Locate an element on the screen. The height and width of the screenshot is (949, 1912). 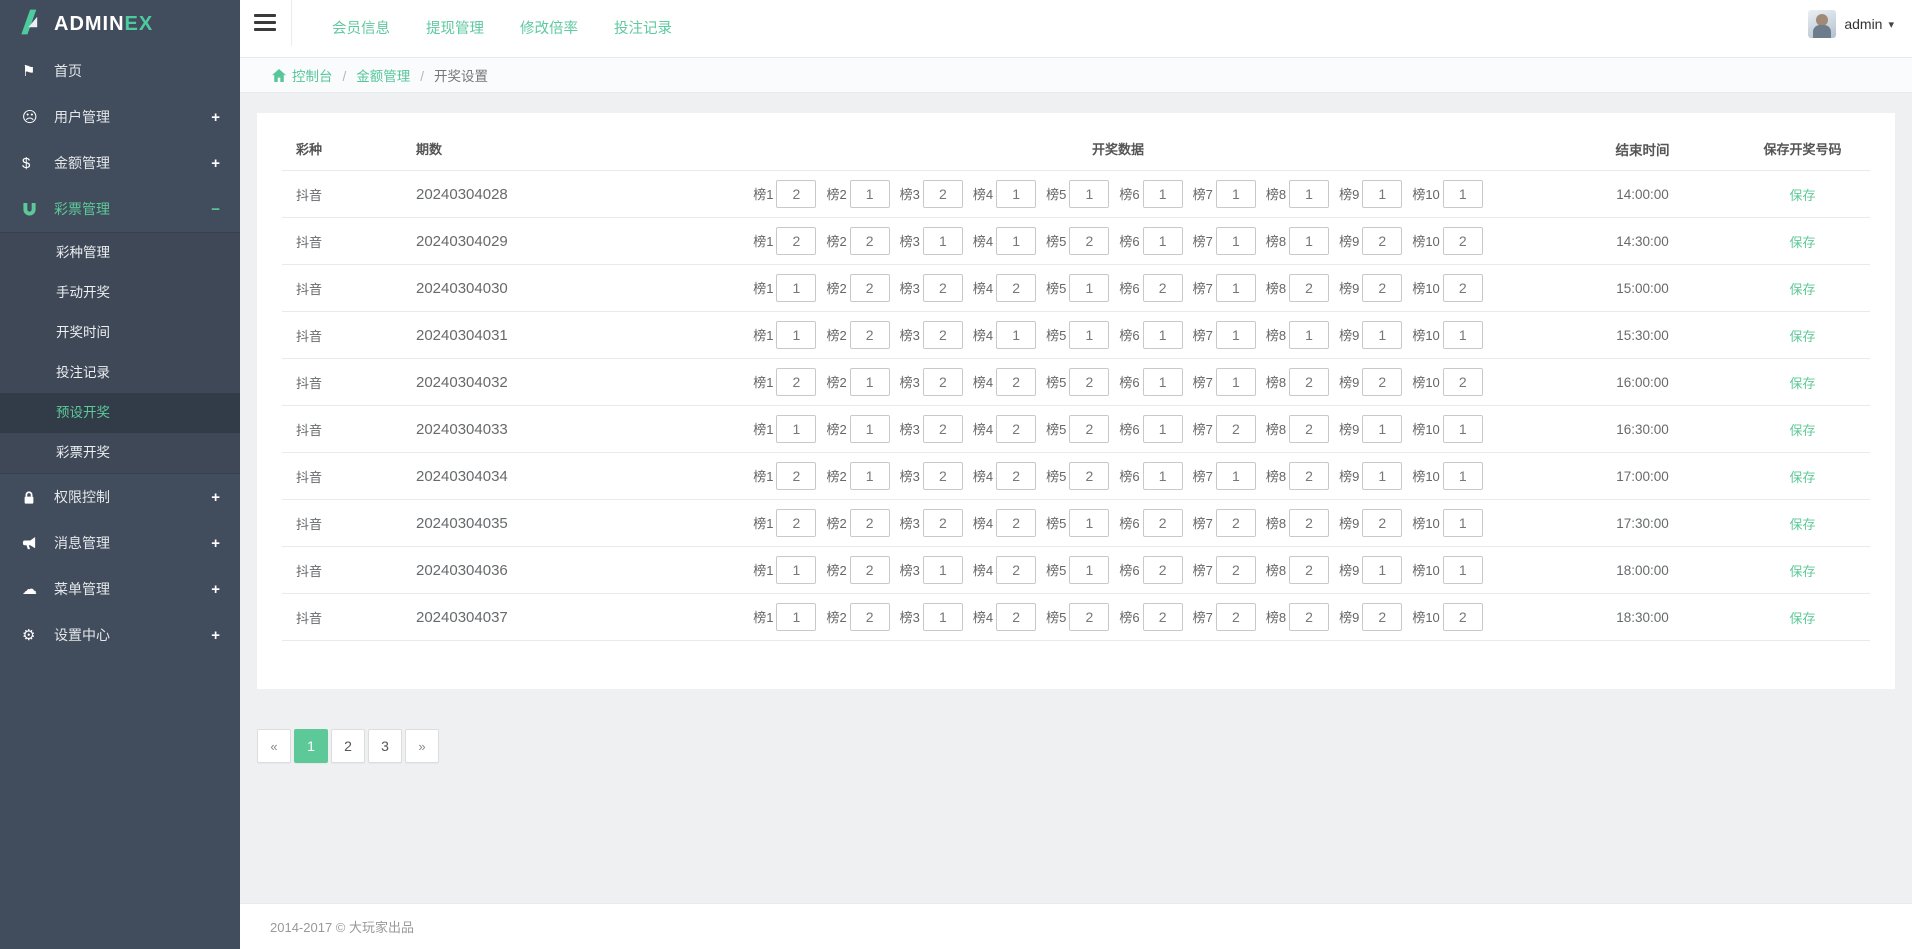
sidebar-item-settings: ⚙ 设置中心 + is located at coordinates (120, 635).